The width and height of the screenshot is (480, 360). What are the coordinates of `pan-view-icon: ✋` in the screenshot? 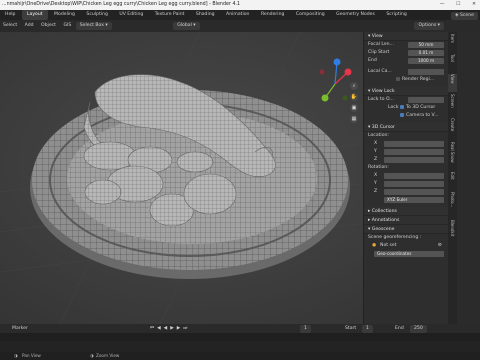 It's located at (354, 97).